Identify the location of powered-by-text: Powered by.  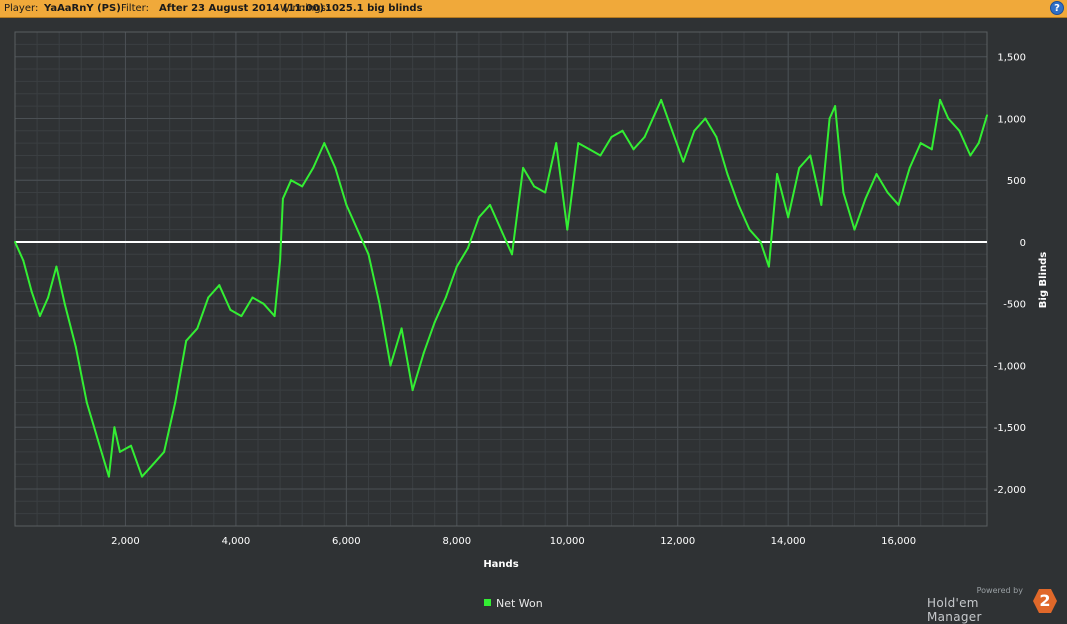
(999, 590).